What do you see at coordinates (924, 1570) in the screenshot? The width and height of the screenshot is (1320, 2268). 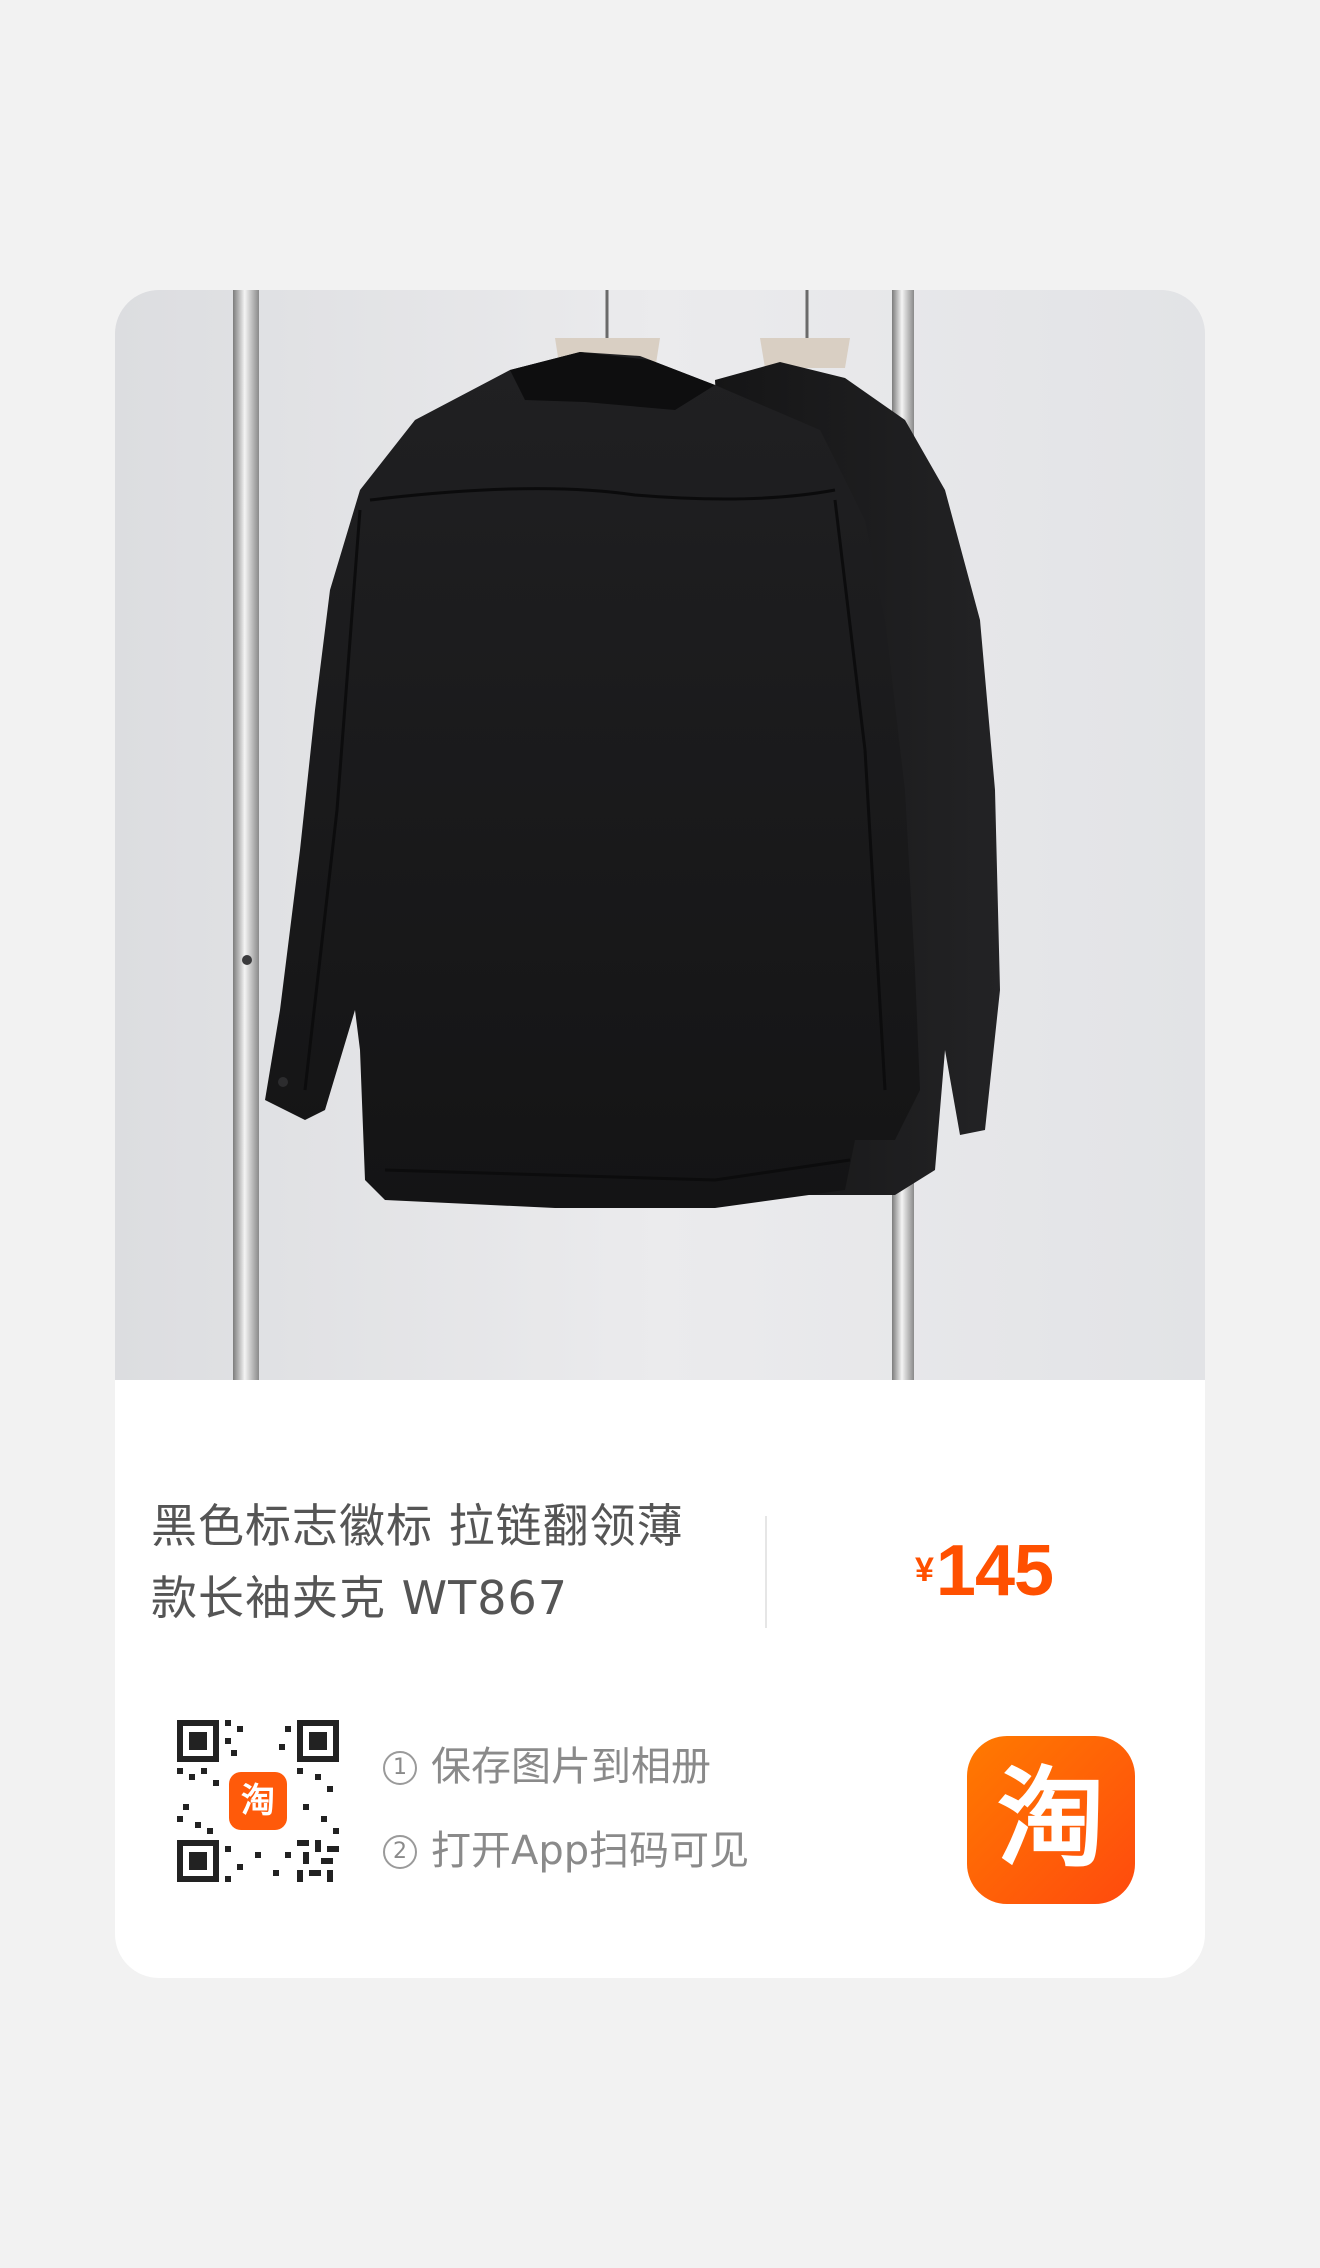 I see `currency-symbol: ¥` at bounding box center [924, 1570].